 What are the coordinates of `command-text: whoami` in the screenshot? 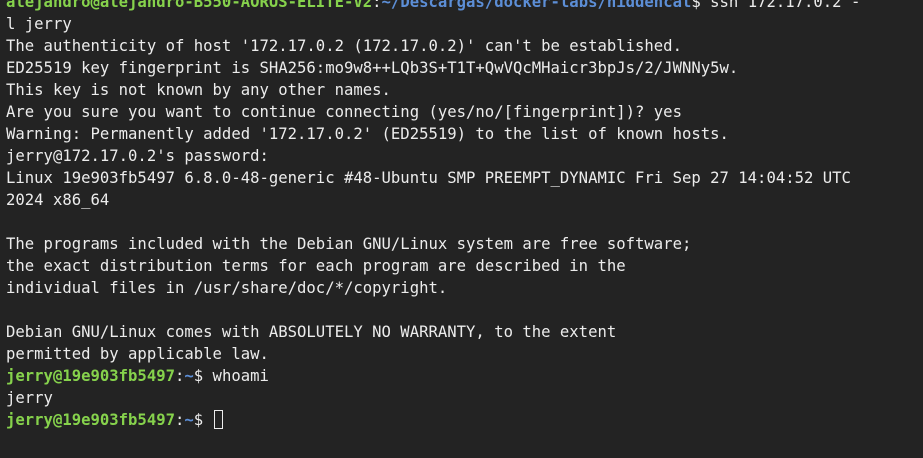 It's located at (236, 376).